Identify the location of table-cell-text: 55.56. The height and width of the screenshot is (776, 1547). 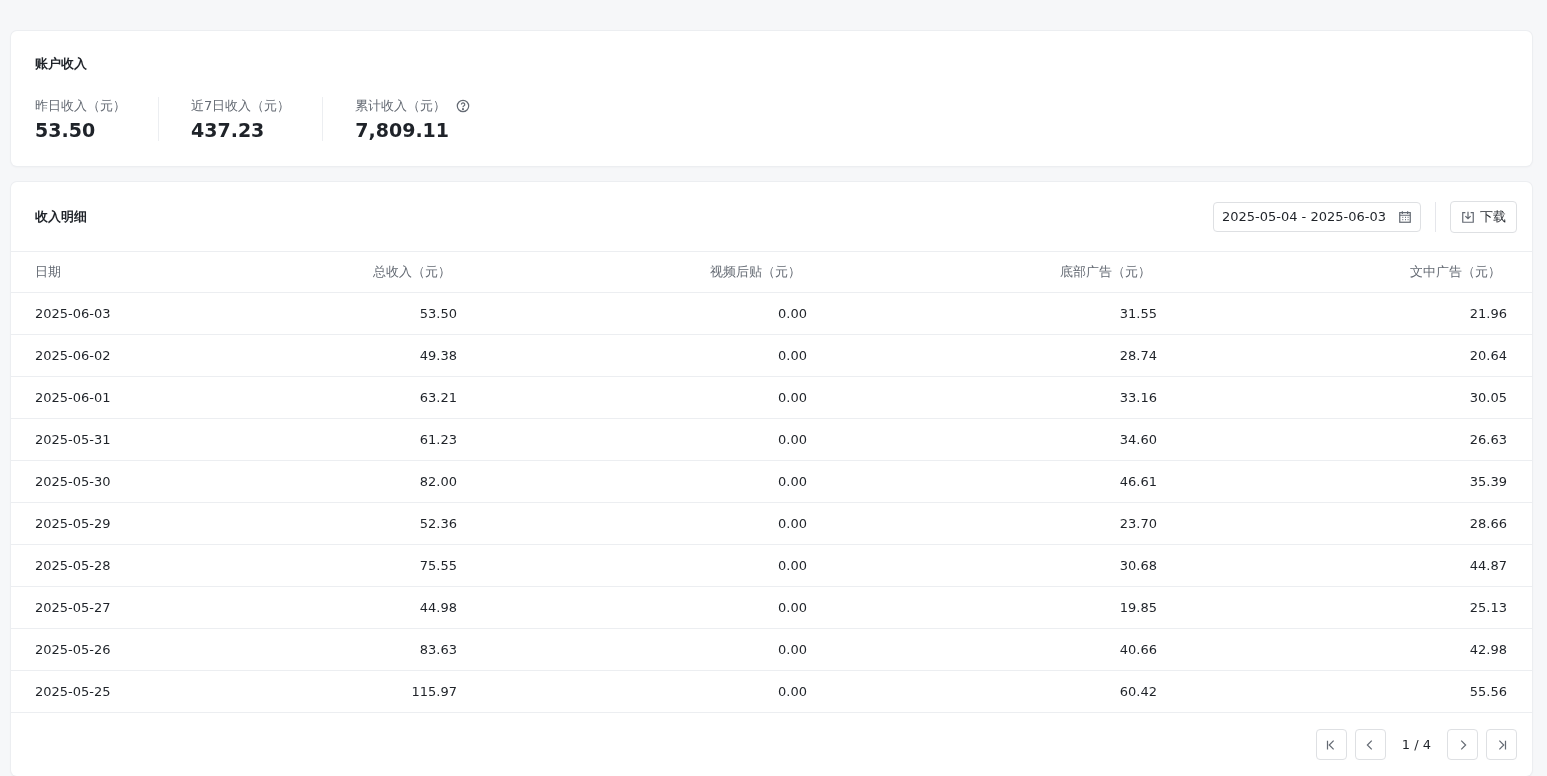
(1487, 691).